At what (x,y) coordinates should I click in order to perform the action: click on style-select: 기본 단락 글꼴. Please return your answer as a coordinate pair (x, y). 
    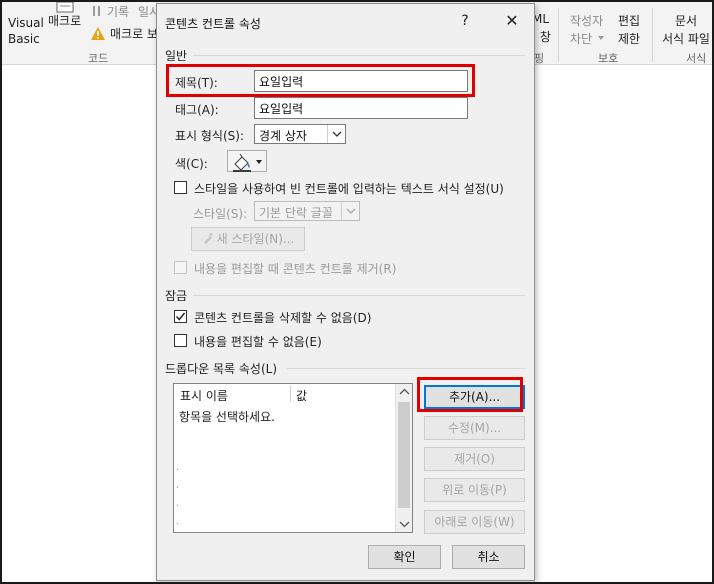
    Looking at the image, I should click on (307, 211).